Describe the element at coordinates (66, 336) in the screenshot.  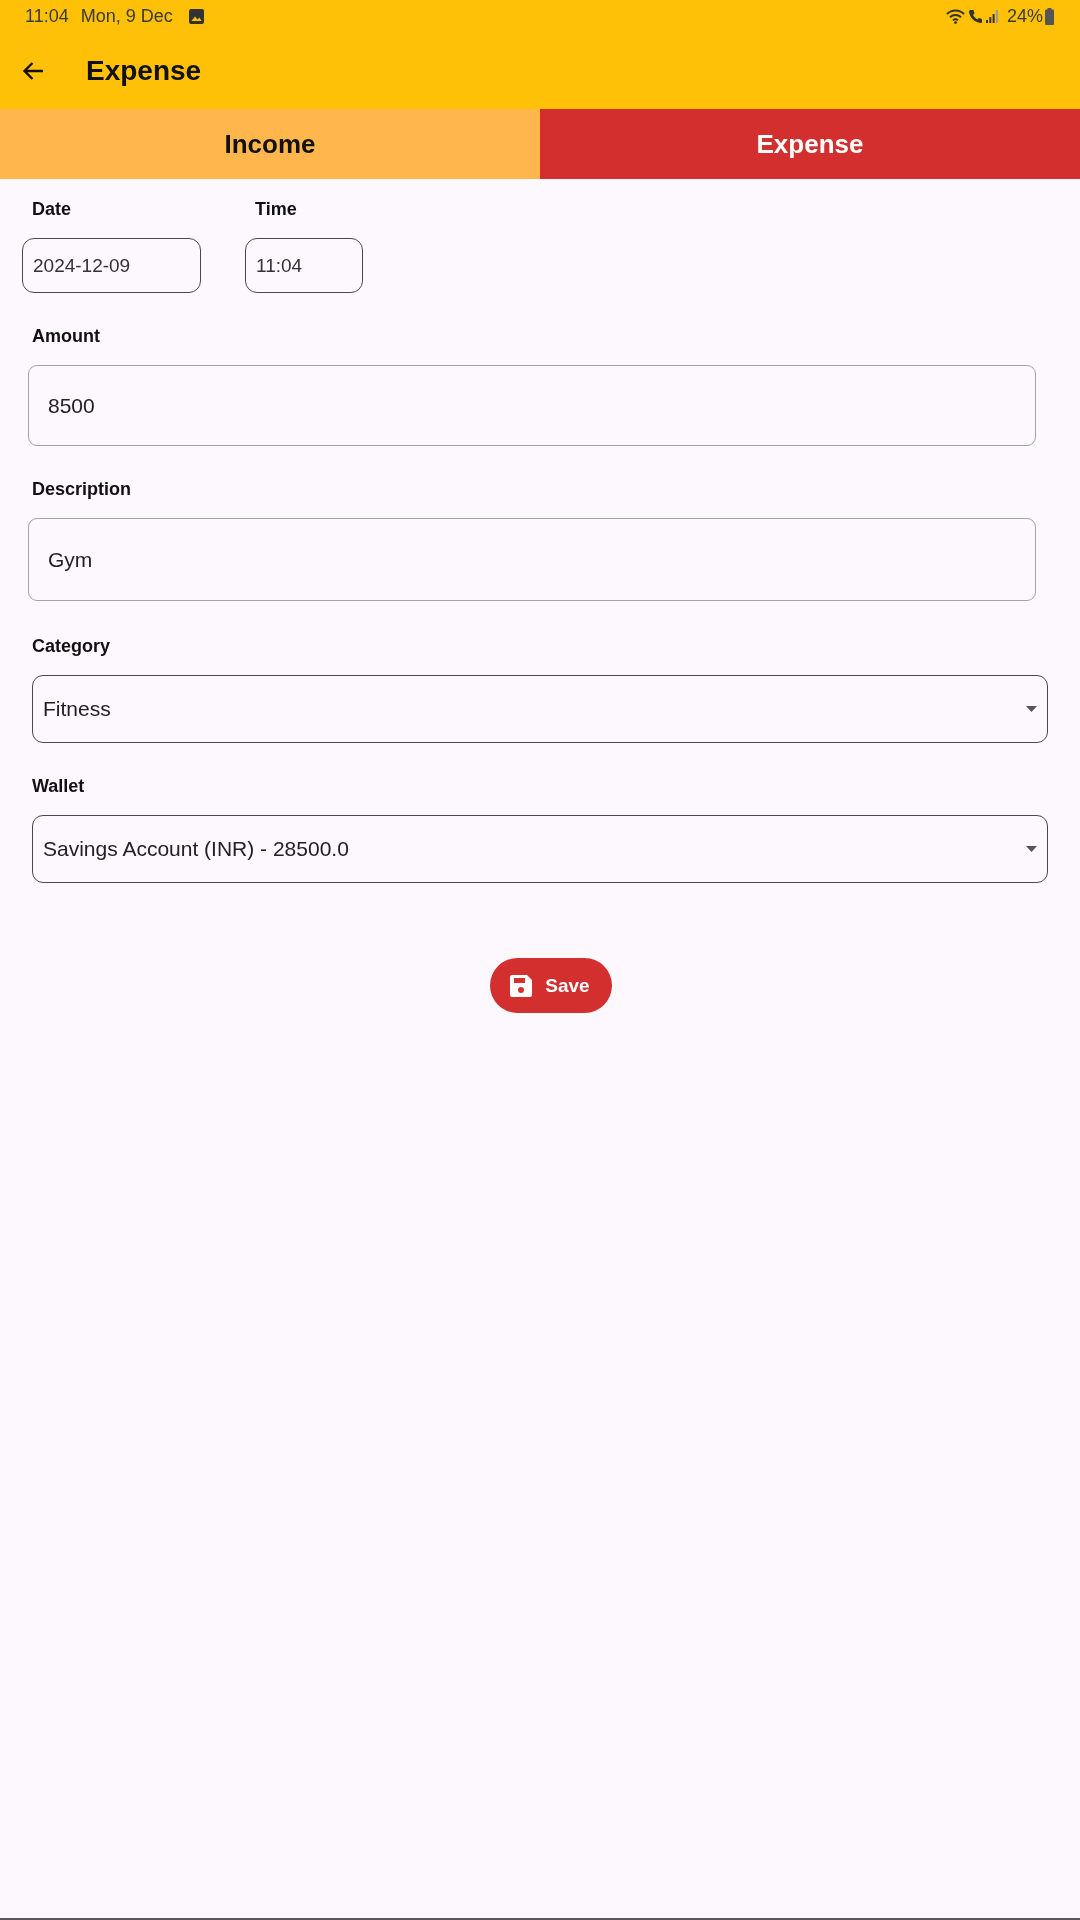
I see `field-label: Amount` at that location.